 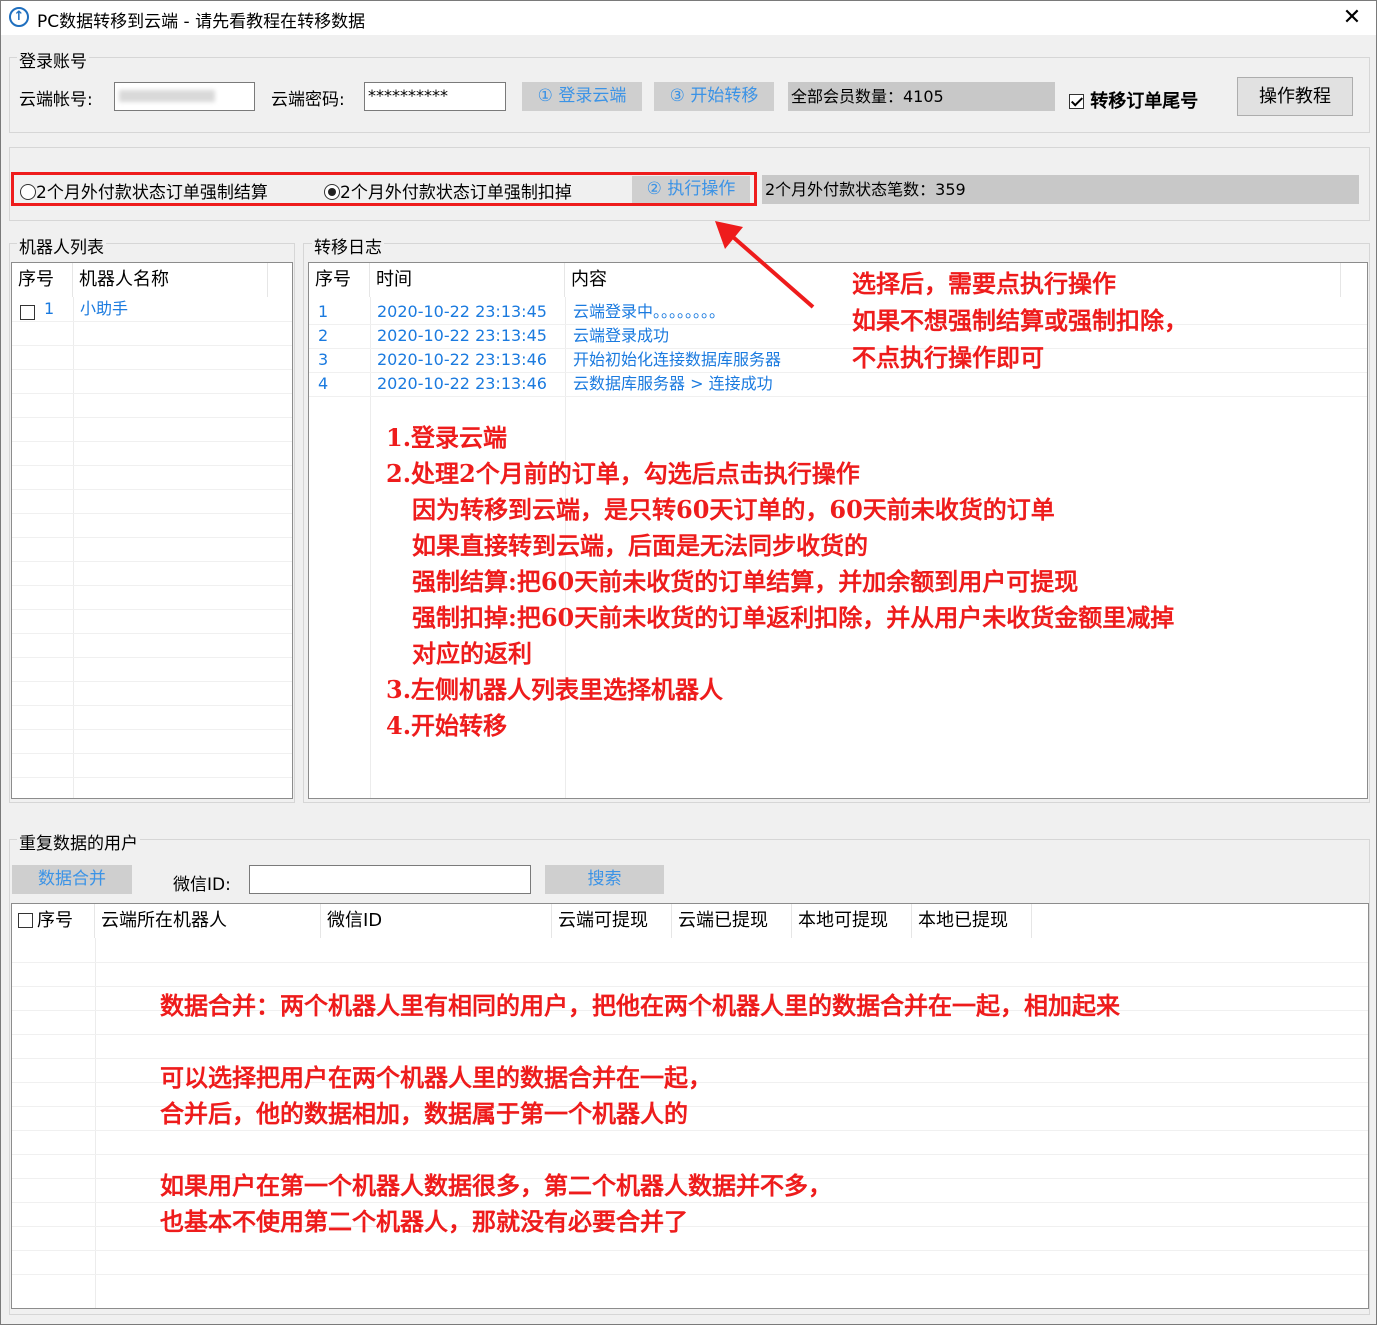 What do you see at coordinates (677, 359) in the screenshot?
I see `log-row-content: 开始初始化连接数据库服务器` at bounding box center [677, 359].